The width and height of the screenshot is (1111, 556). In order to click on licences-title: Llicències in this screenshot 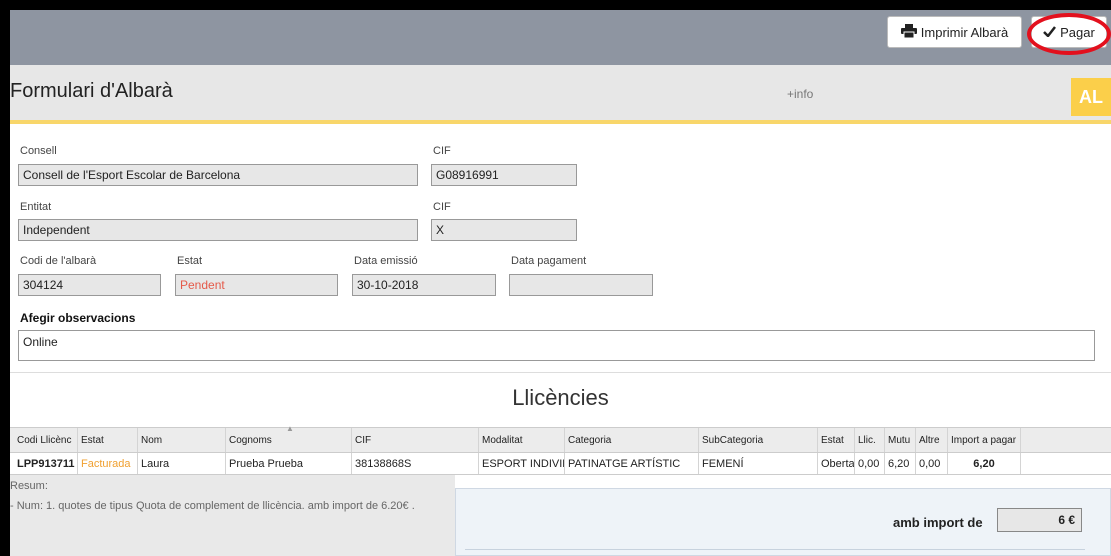, I will do `click(560, 397)`.